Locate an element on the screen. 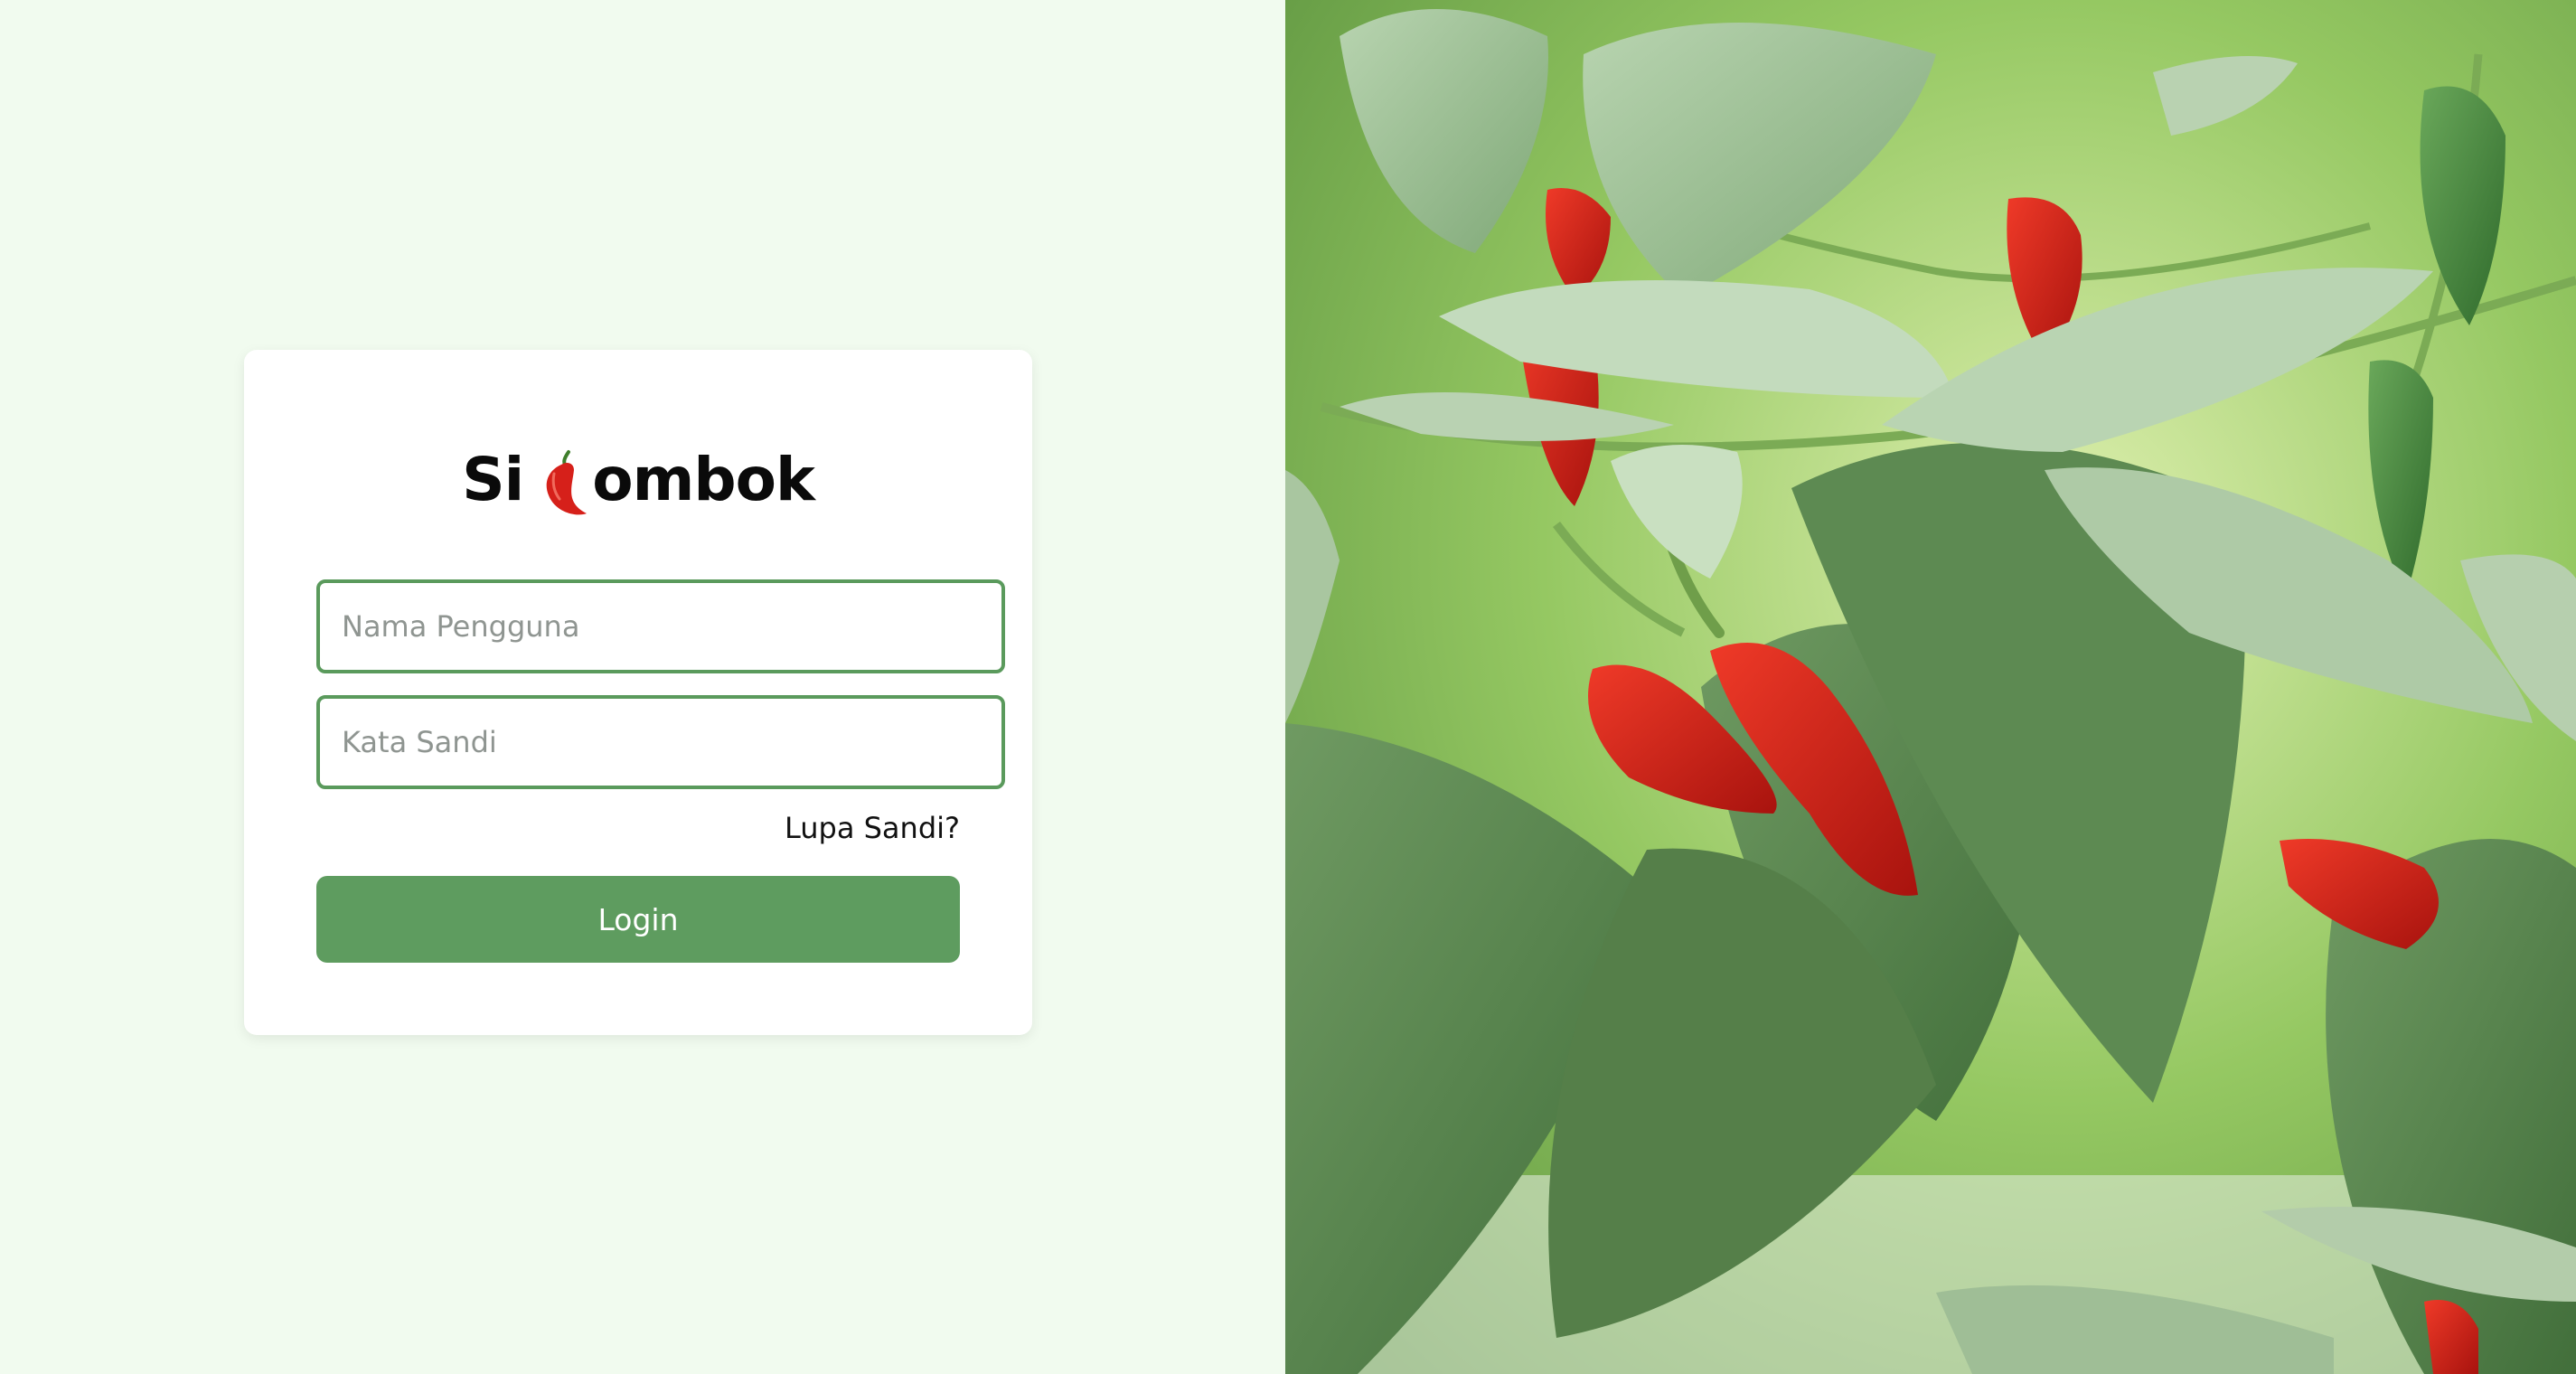 Image resolution: width=2576 pixels, height=1374 pixels. login-button: Login is located at coordinates (638, 919).